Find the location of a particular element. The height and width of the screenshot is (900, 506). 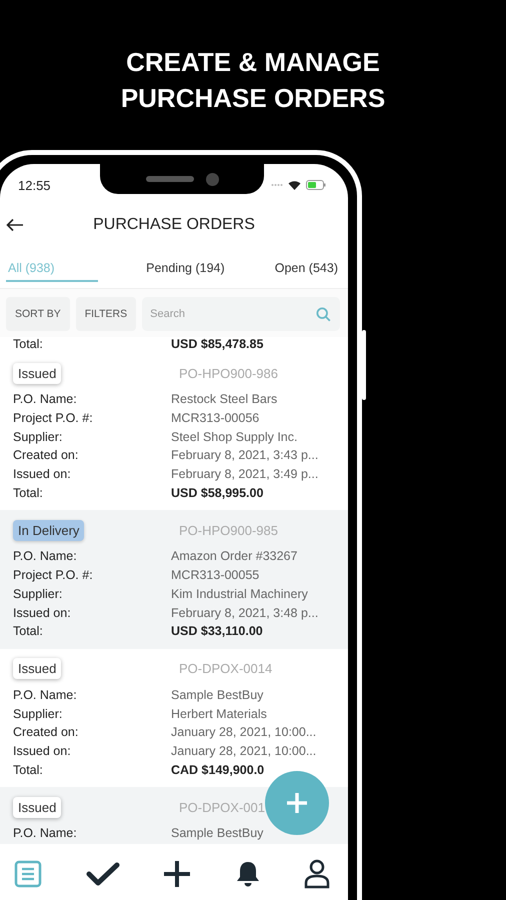

field-value: USD $33,110.00 is located at coordinates (217, 631).